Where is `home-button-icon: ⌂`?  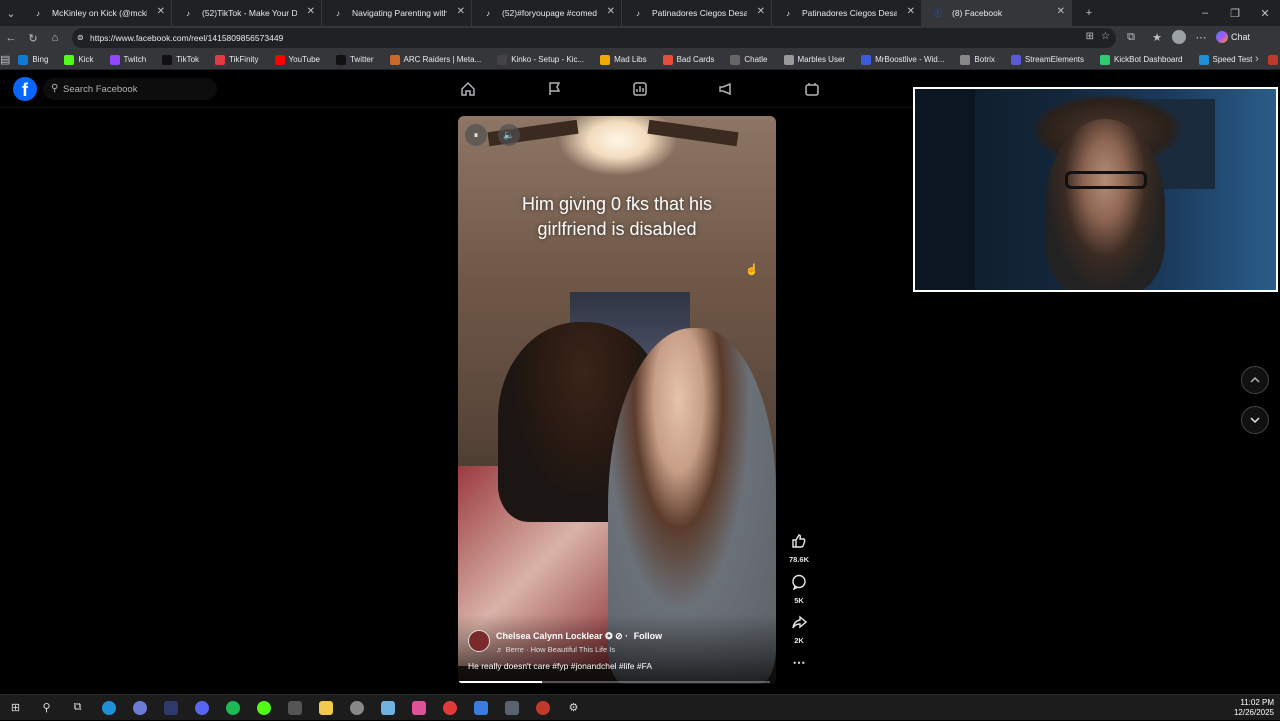
home-button-icon: ⌂ is located at coordinates (55, 38).